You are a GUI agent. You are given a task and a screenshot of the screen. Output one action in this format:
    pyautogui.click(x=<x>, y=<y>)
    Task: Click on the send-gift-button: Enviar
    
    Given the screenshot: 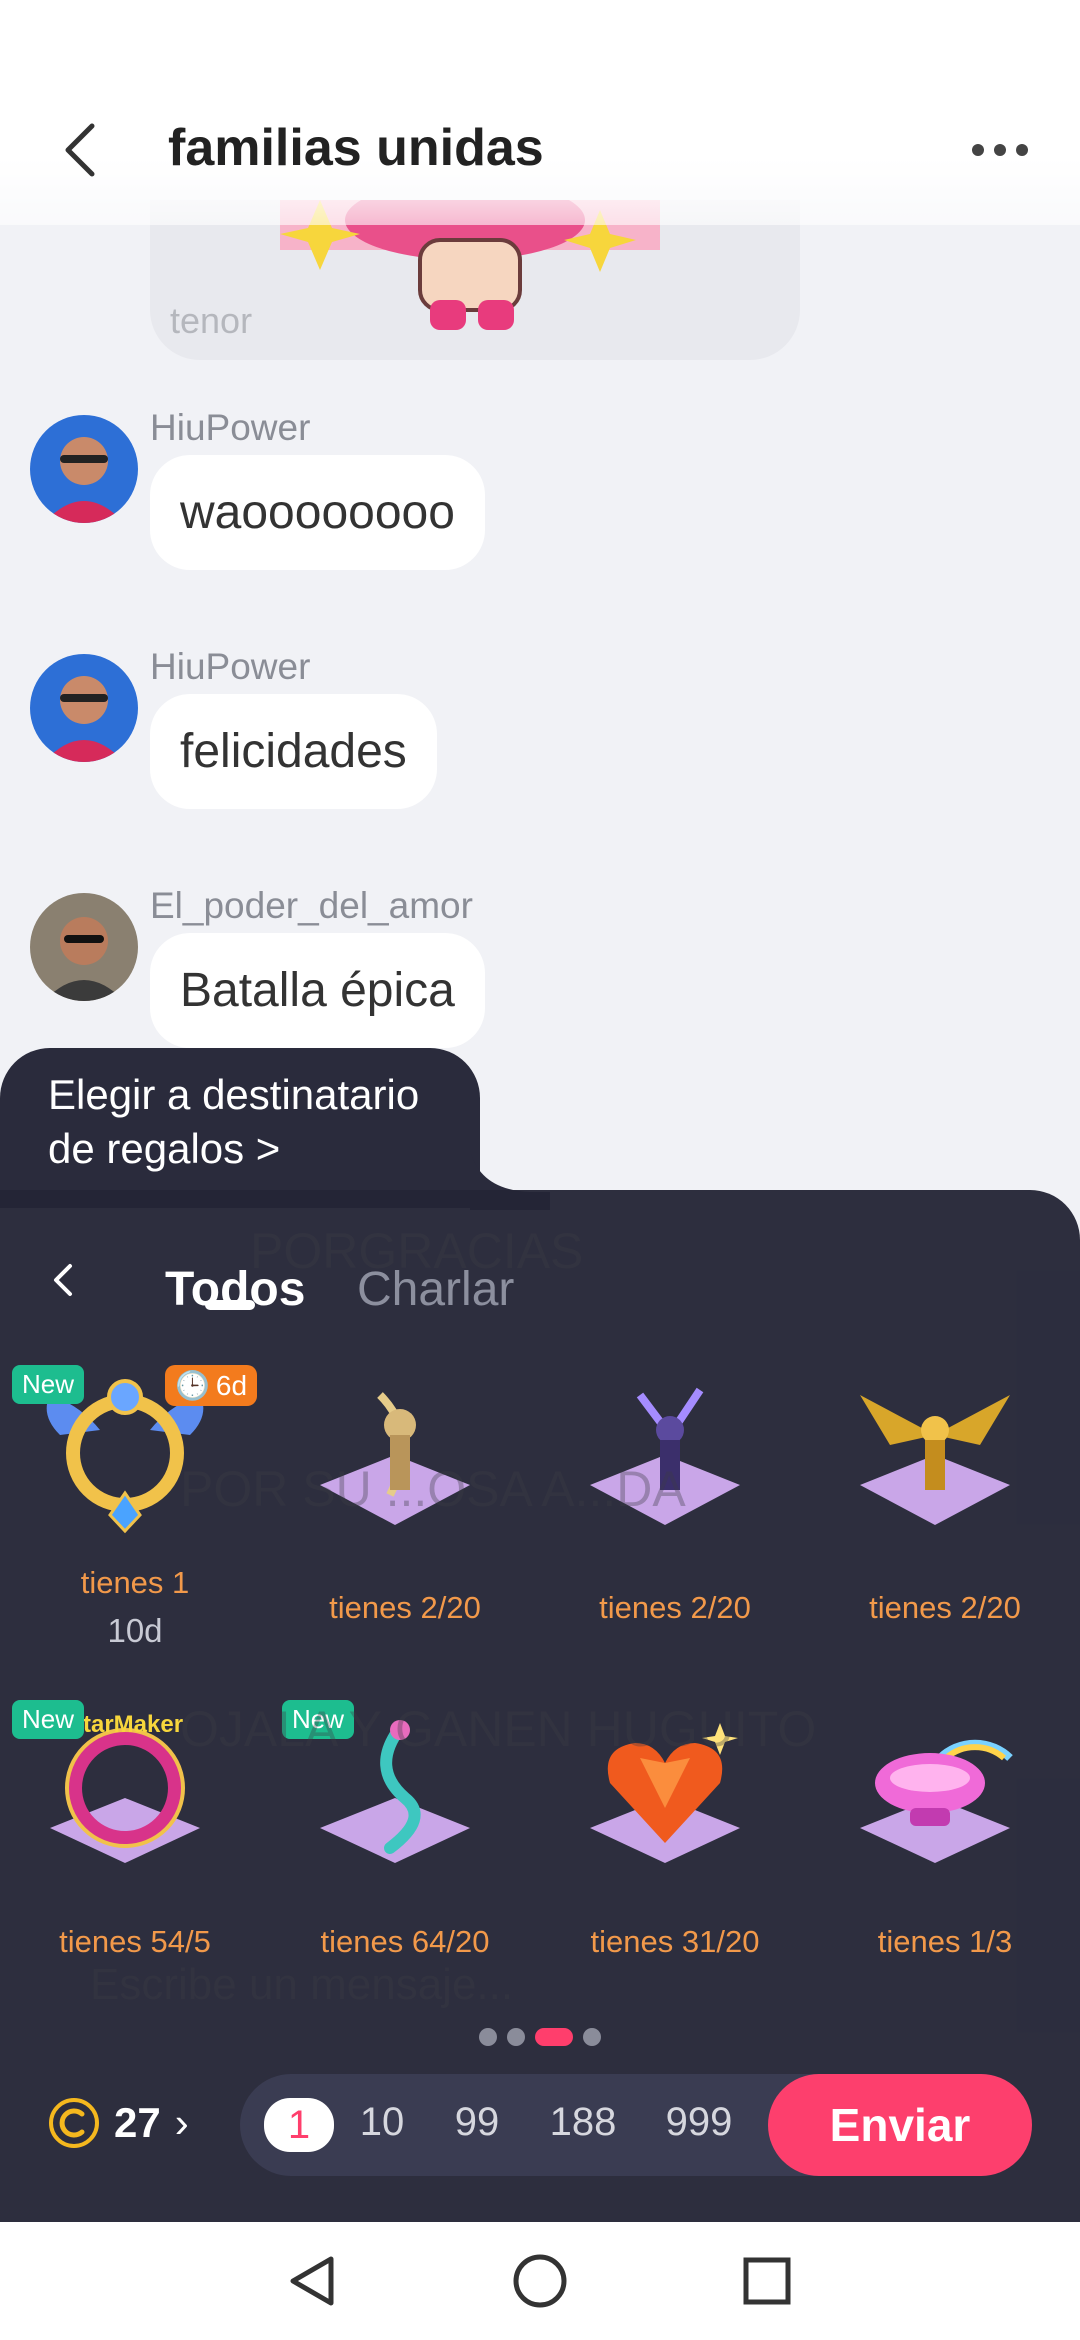 What is the action you would take?
    pyautogui.click(x=900, y=2125)
    